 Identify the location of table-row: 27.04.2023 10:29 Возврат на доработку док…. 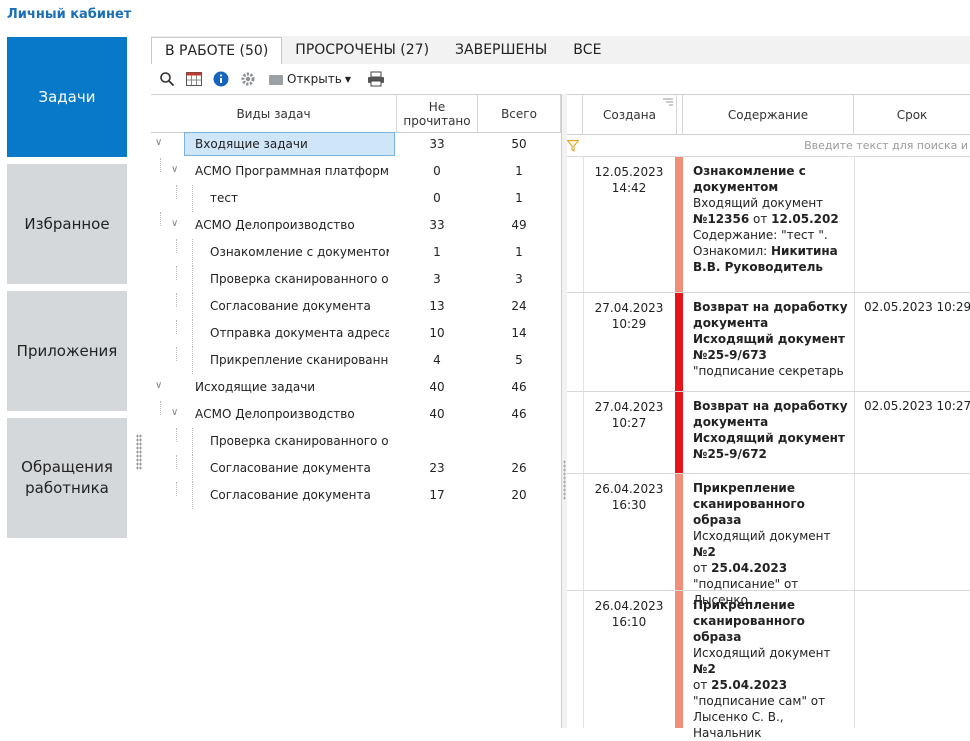
(768, 342).